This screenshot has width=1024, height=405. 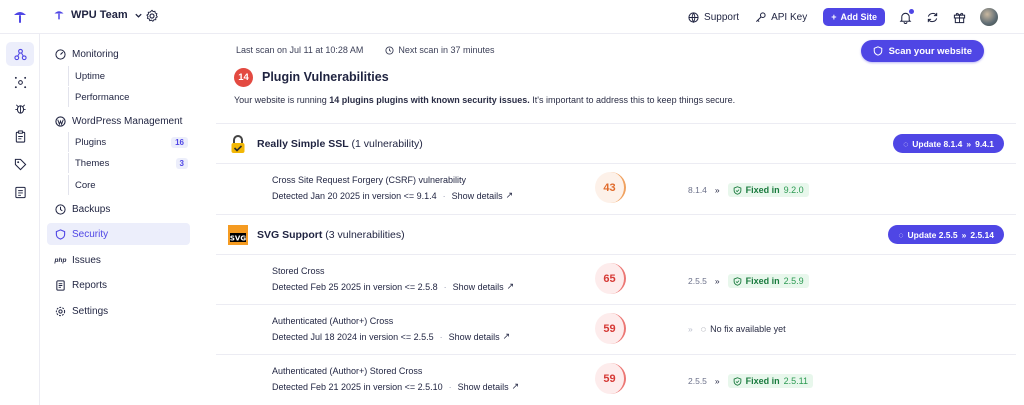 What do you see at coordinates (937, 143) in the screenshot?
I see `update-from-label: Update 8.1.4` at bounding box center [937, 143].